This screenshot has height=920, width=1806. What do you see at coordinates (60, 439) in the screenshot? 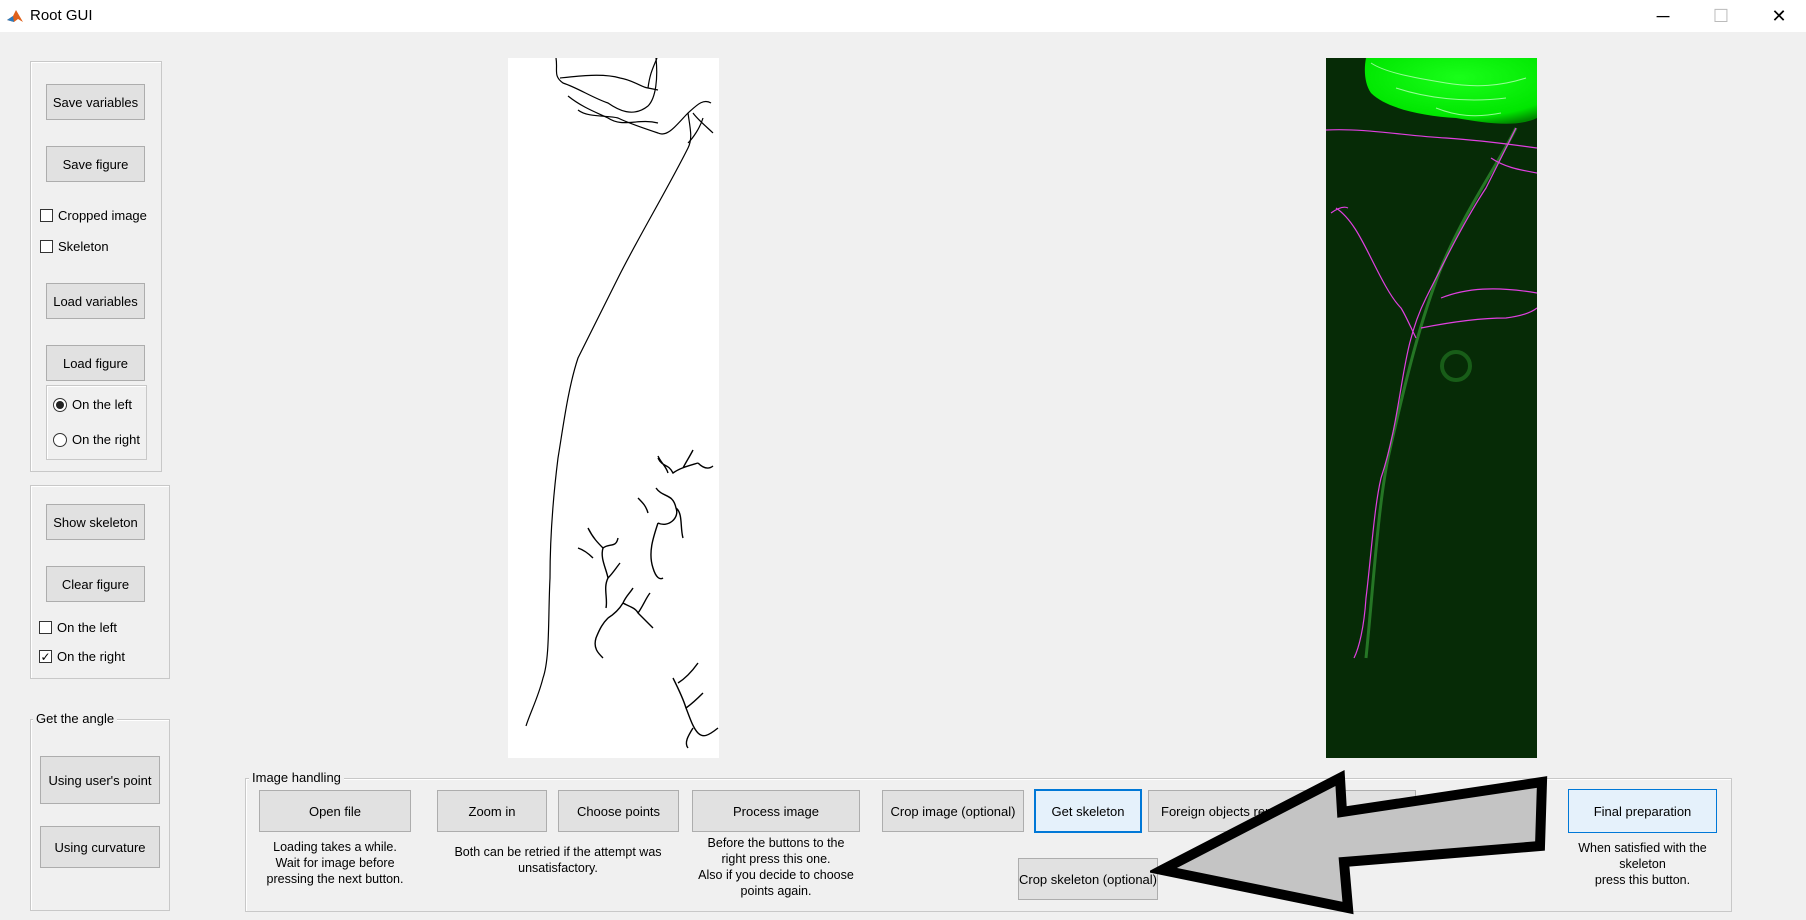
I see `radio-unselected` at bounding box center [60, 439].